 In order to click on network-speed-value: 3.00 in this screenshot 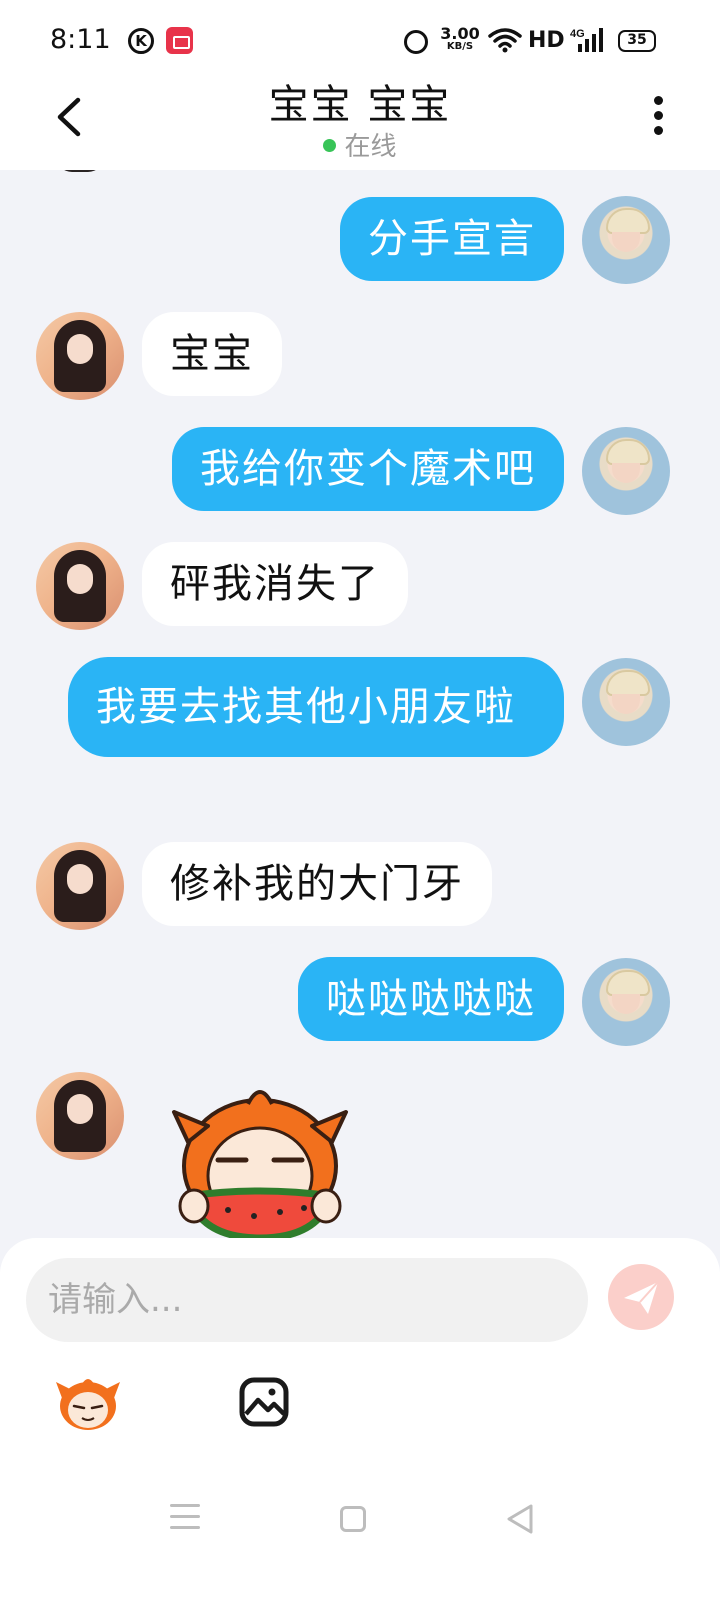, I will do `click(460, 33)`.